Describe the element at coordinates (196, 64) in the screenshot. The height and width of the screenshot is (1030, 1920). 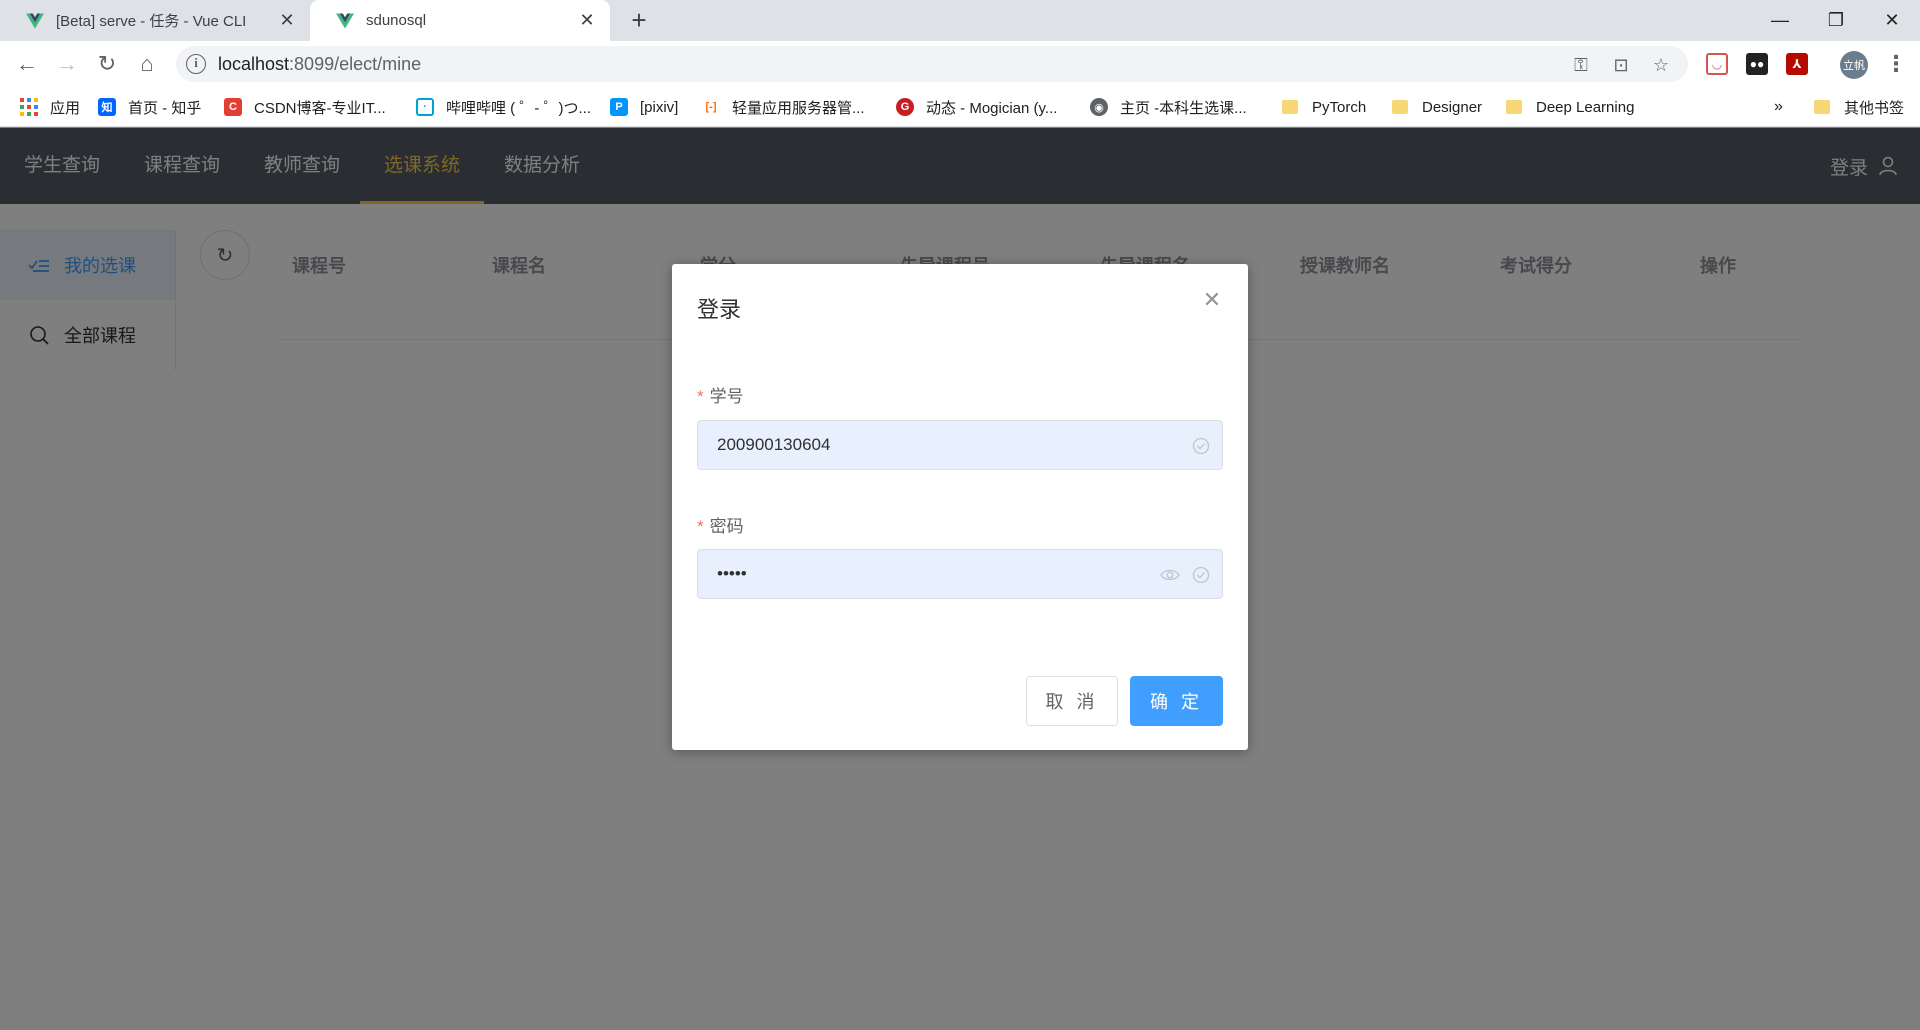
I see `site-info-icon: i` at that location.